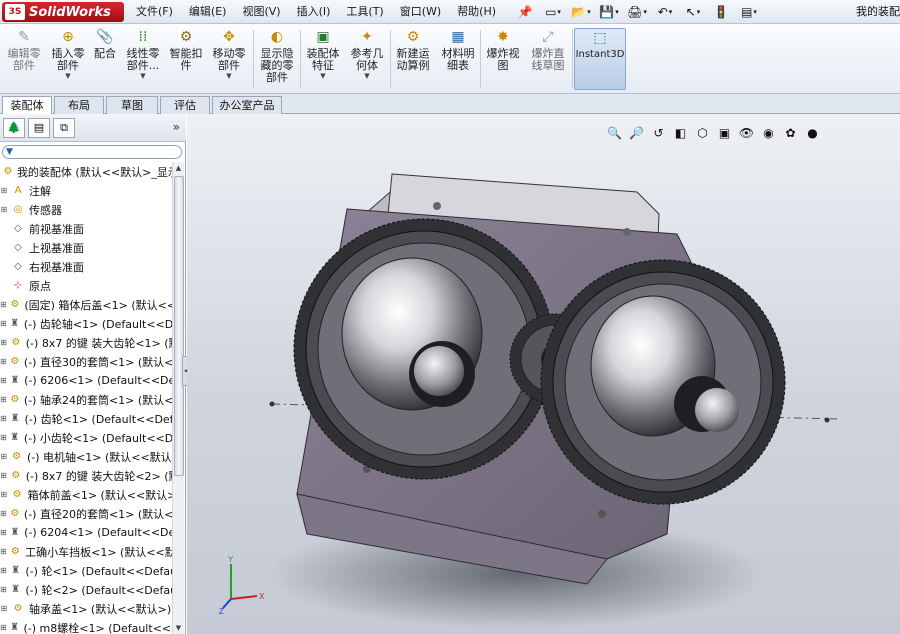 The width and height of the screenshot is (900, 634). Describe the element at coordinates (178, 628) in the screenshot. I see `scroll-down-icon: ▼` at that location.